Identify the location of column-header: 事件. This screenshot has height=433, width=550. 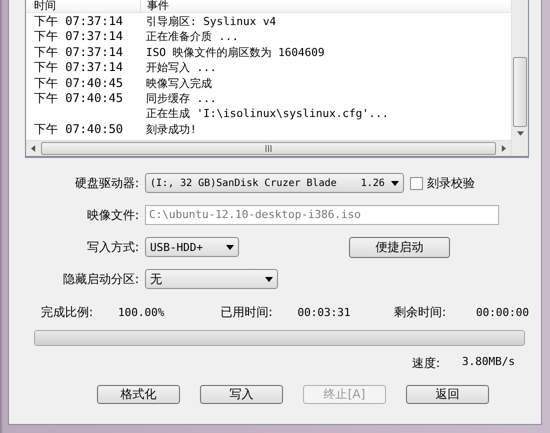
(155, 6).